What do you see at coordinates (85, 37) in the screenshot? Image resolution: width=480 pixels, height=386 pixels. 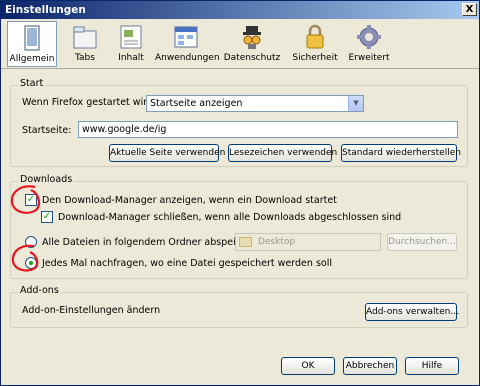 I see `tabs-icon` at bounding box center [85, 37].